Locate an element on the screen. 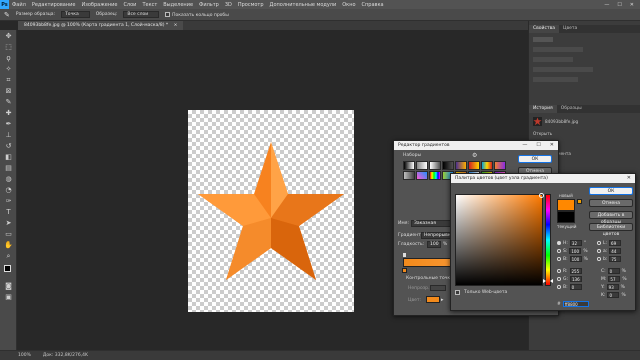 The image size is (640, 360). blue-input: 0 is located at coordinates (575, 287).